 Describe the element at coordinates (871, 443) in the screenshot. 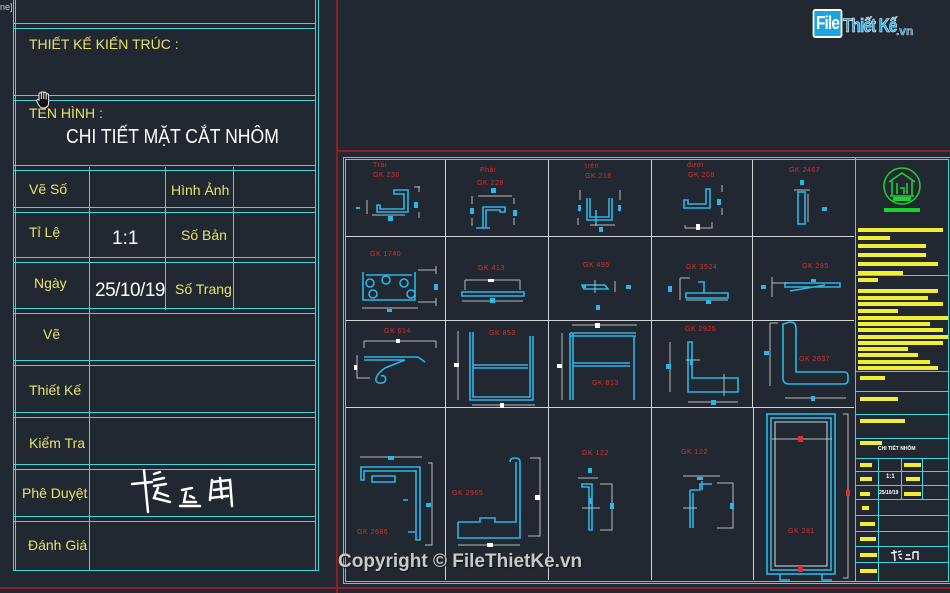

I see `drawing-name-label-line` at that location.